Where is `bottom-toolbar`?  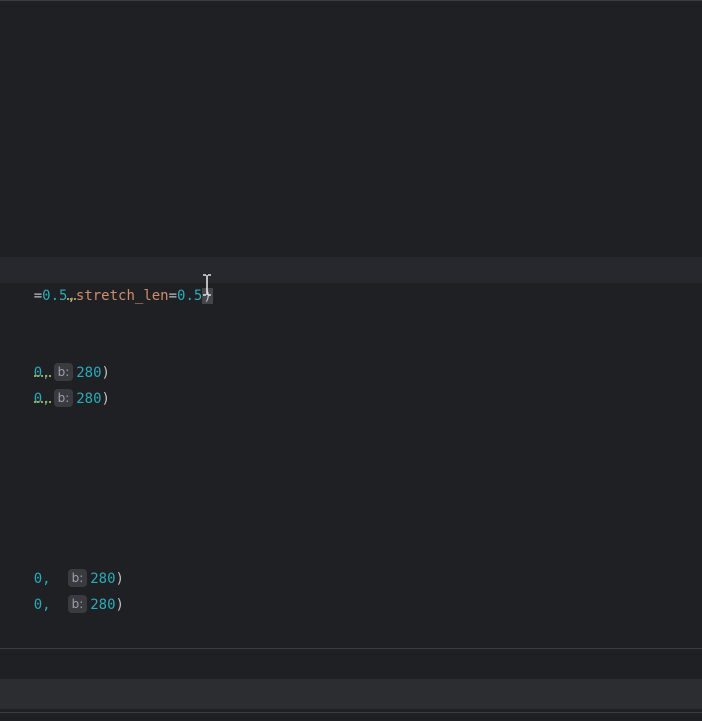 bottom-toolbar is located at coordinates (351, 694).